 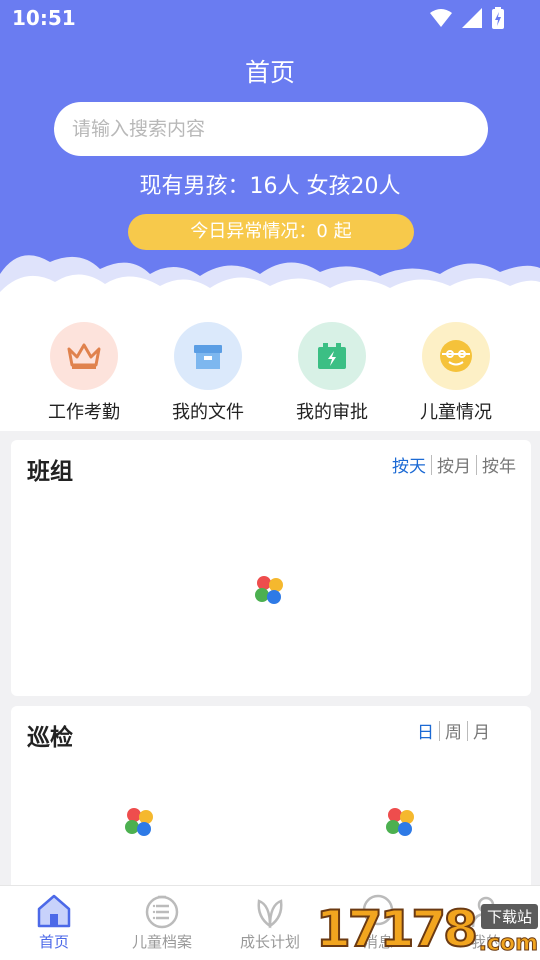 What do you see at coordinates (509, 916) in the screenshot?
I see `watermark-badge: 下载站` at bounding box center [509, 916].